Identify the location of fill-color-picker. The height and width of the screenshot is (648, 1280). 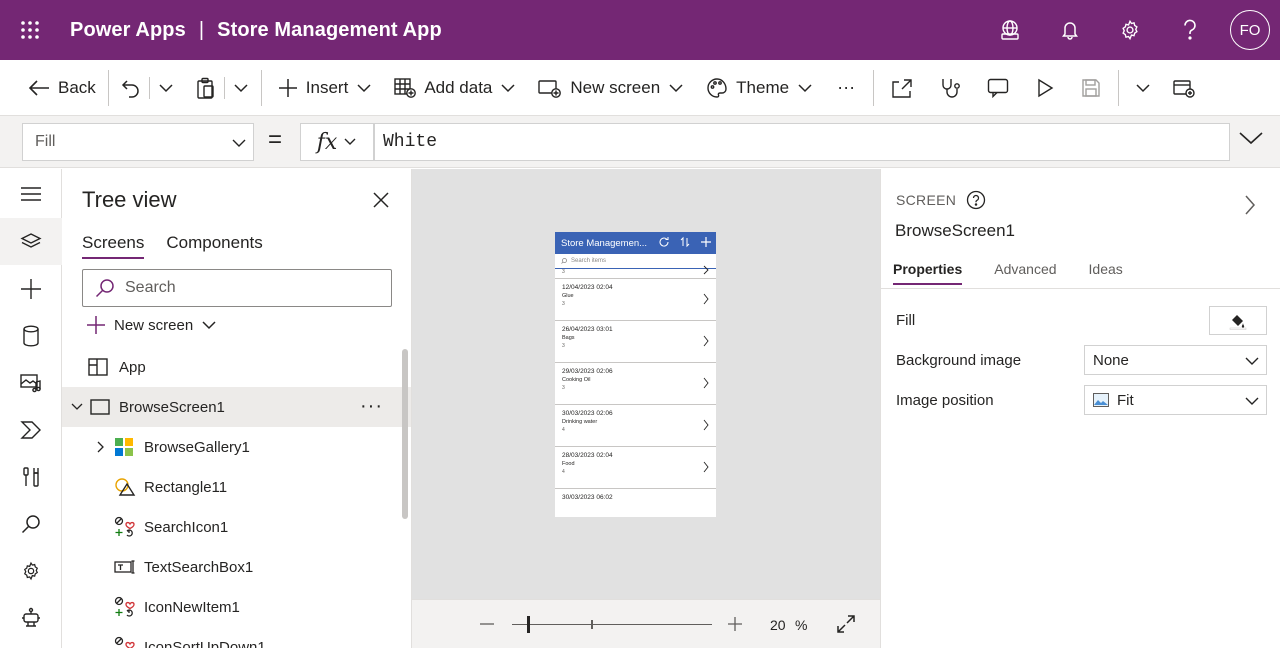
(1238, 320).